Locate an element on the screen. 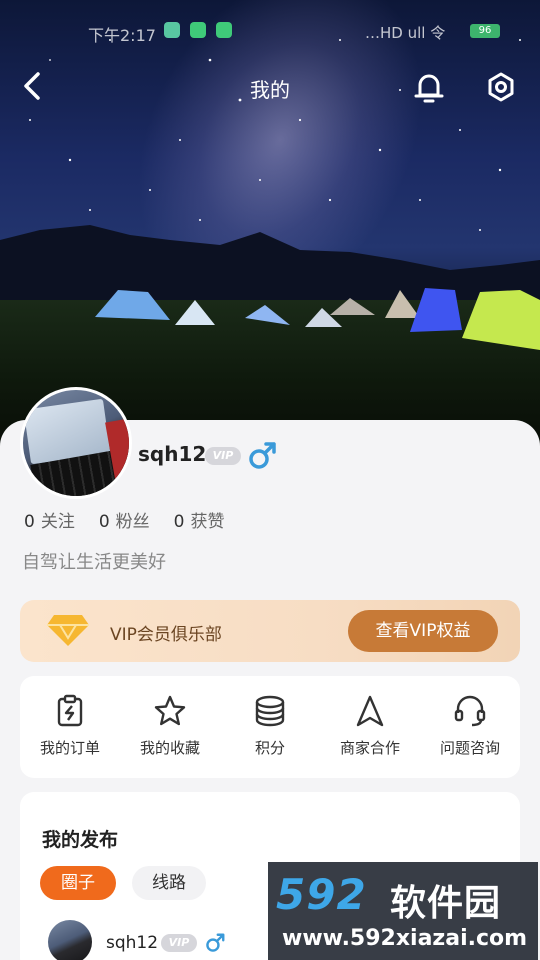 Image resolution: width=540 pixels, height=960 pixels. menu-item-label: 商家合作 is located at coordinates (369, 748).